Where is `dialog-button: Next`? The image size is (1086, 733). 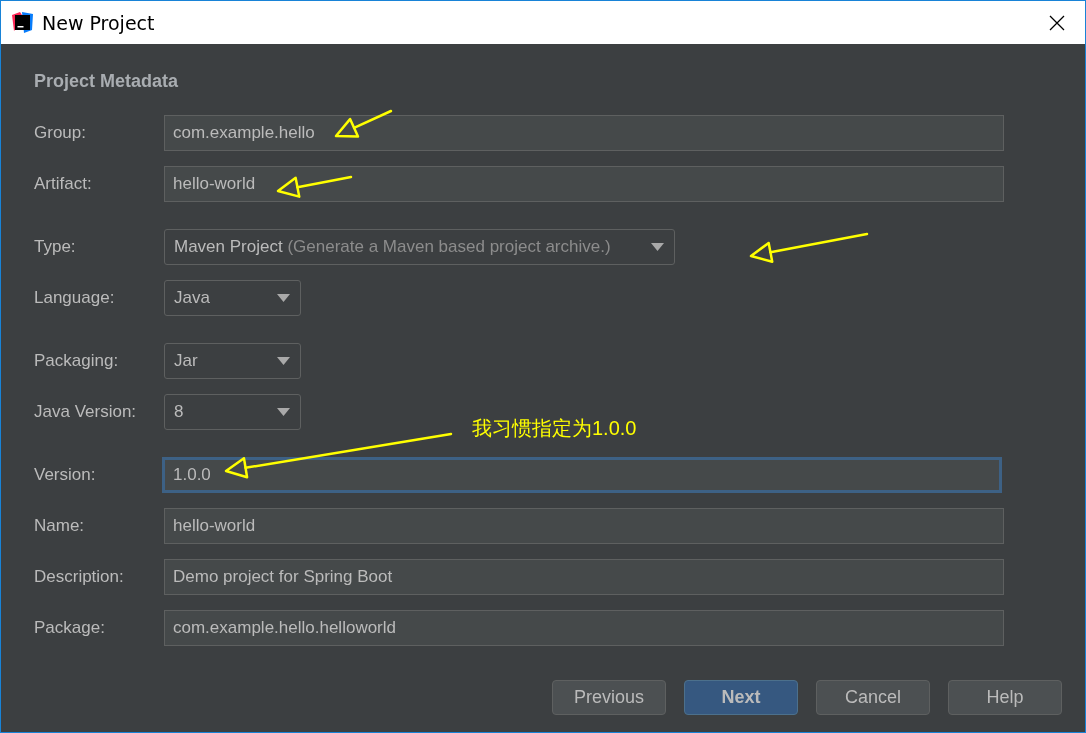 dialog-button: Next is located at coordinates (741, 697).